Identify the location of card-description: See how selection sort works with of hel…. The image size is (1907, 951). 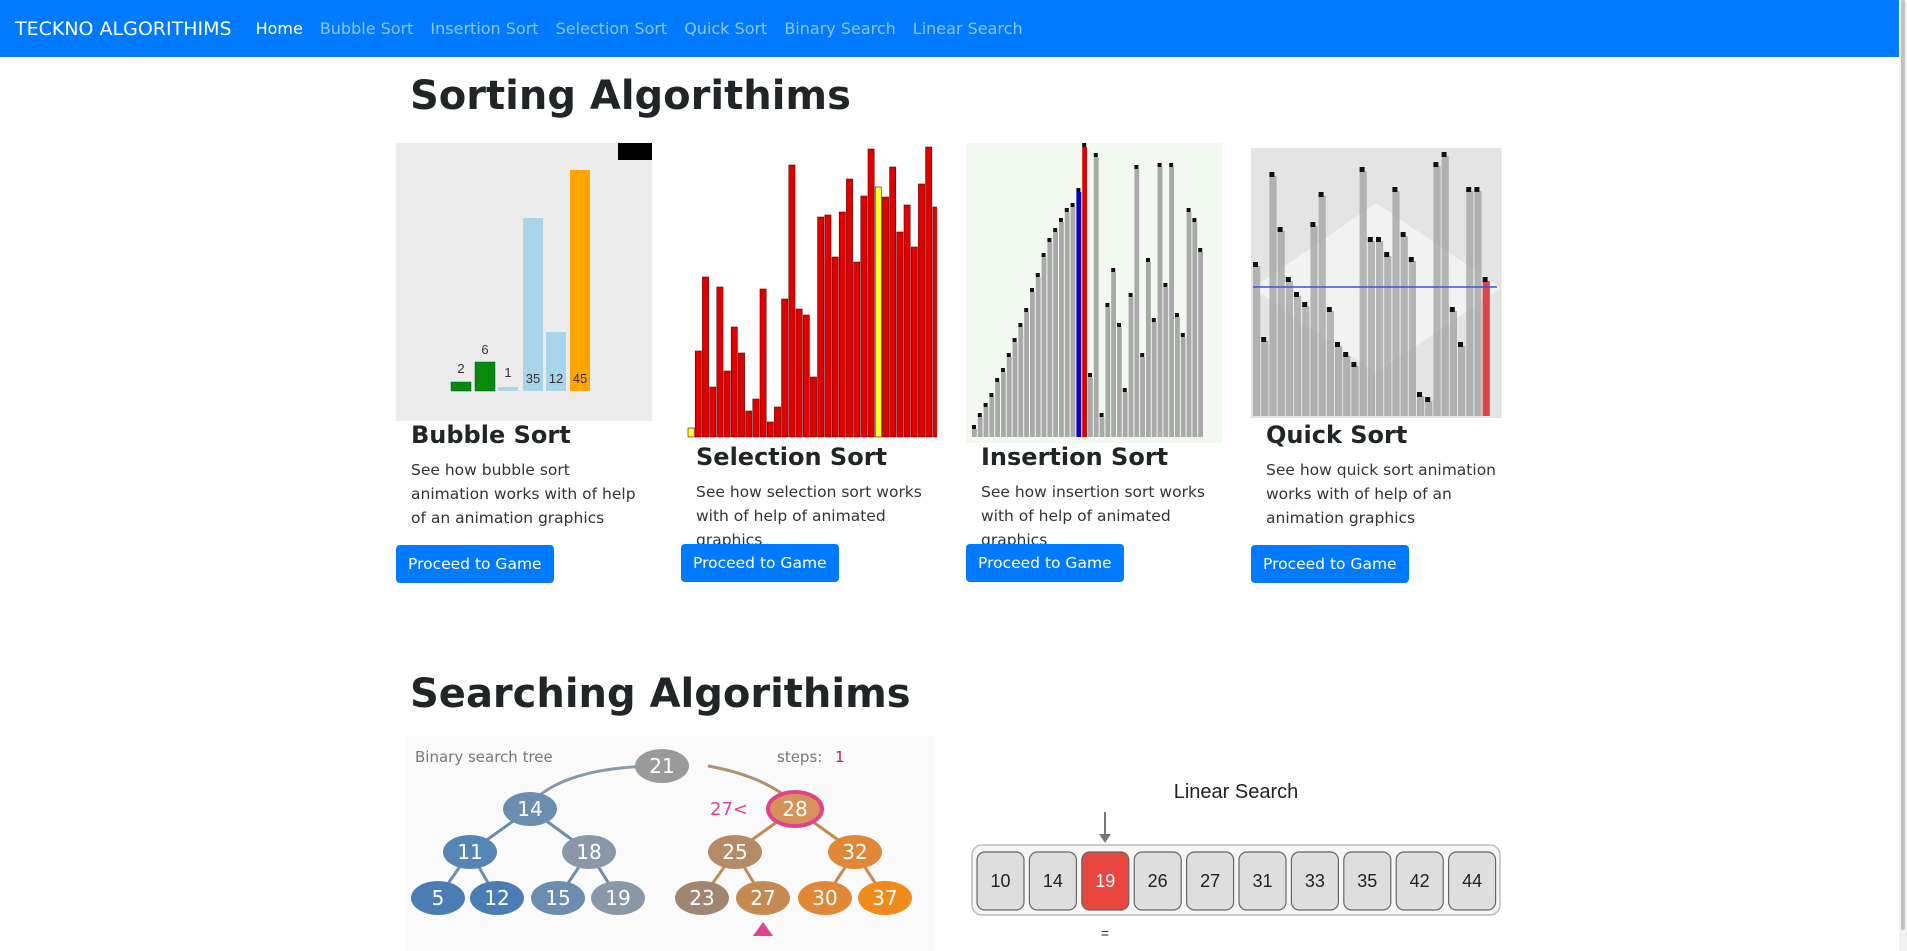
(809, 516).